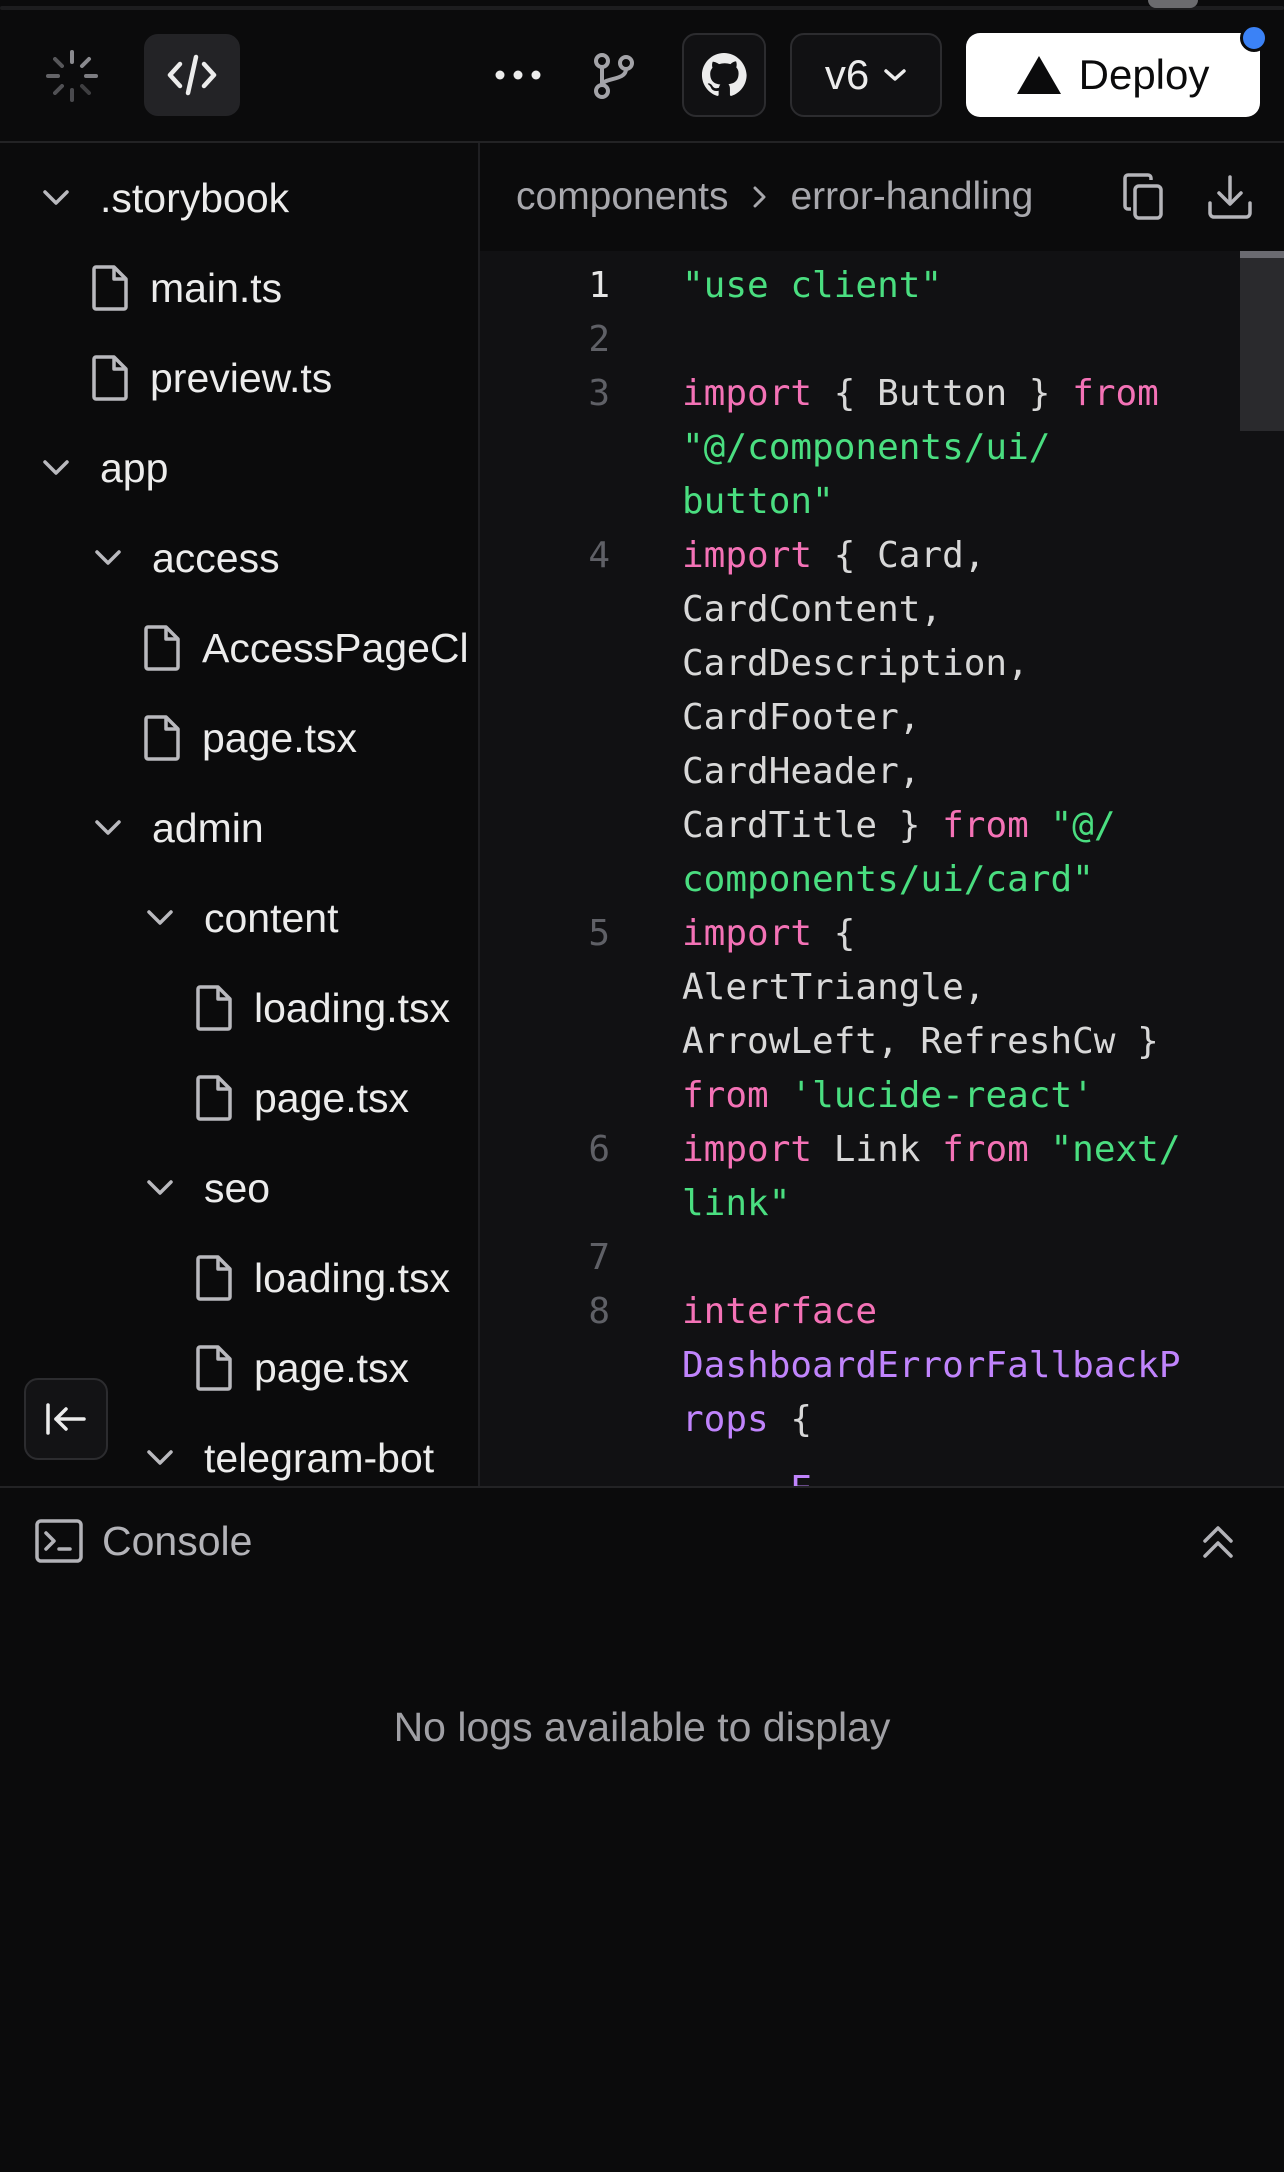 The height and width of the screenshot is (2172, 1284). I want to click on line-number: 3, so click(599, 393).